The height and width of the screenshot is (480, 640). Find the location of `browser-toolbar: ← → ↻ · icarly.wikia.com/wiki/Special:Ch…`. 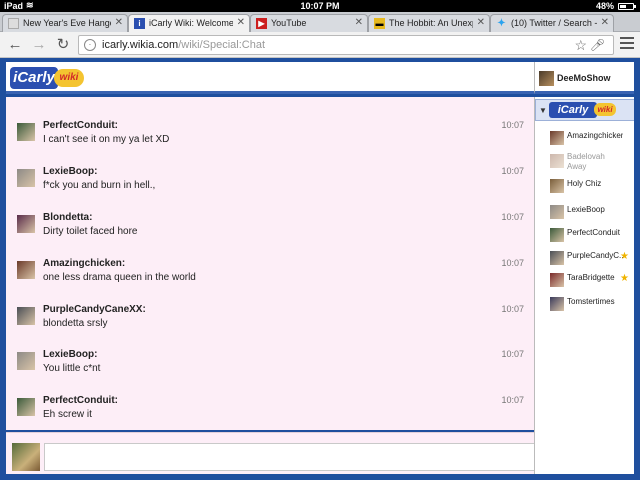

browser-toolbar: ← → ↻ · icarly.wikia.com/wiki/Special:Ch… is located at coordinates (320, 45).